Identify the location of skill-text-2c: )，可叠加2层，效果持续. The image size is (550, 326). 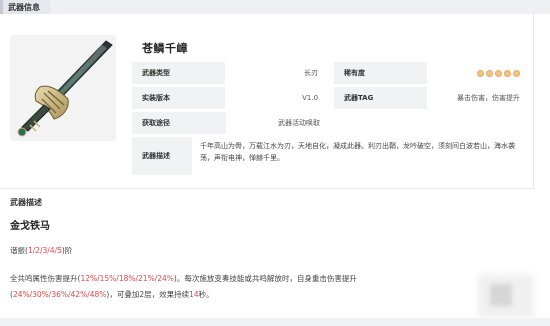
(148, 294).